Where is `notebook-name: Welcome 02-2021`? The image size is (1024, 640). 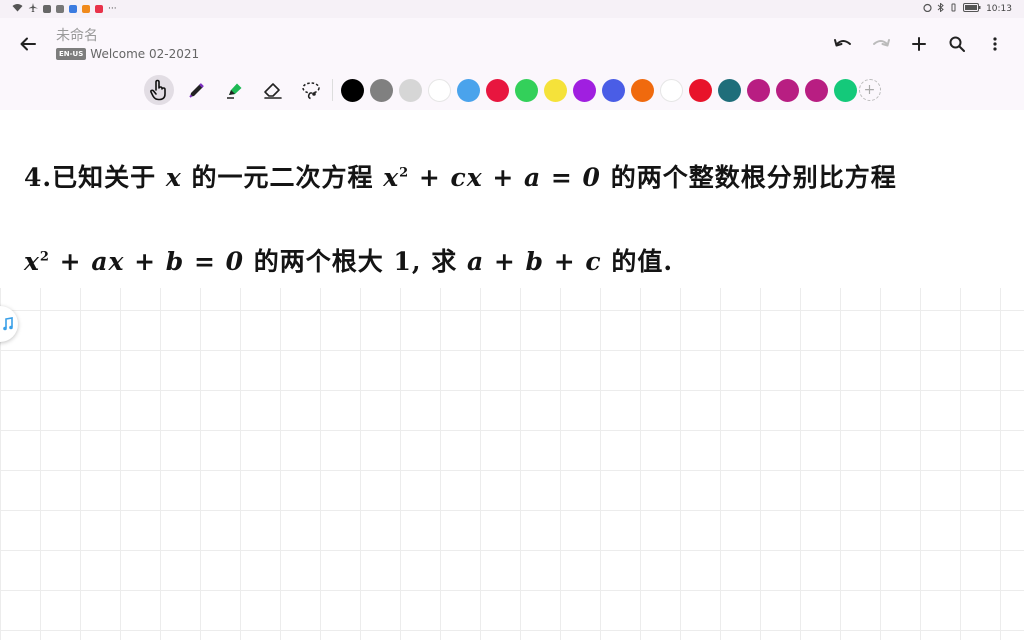
notebook-name: Welcome 02-2021 is located at coordinates (145, 54).